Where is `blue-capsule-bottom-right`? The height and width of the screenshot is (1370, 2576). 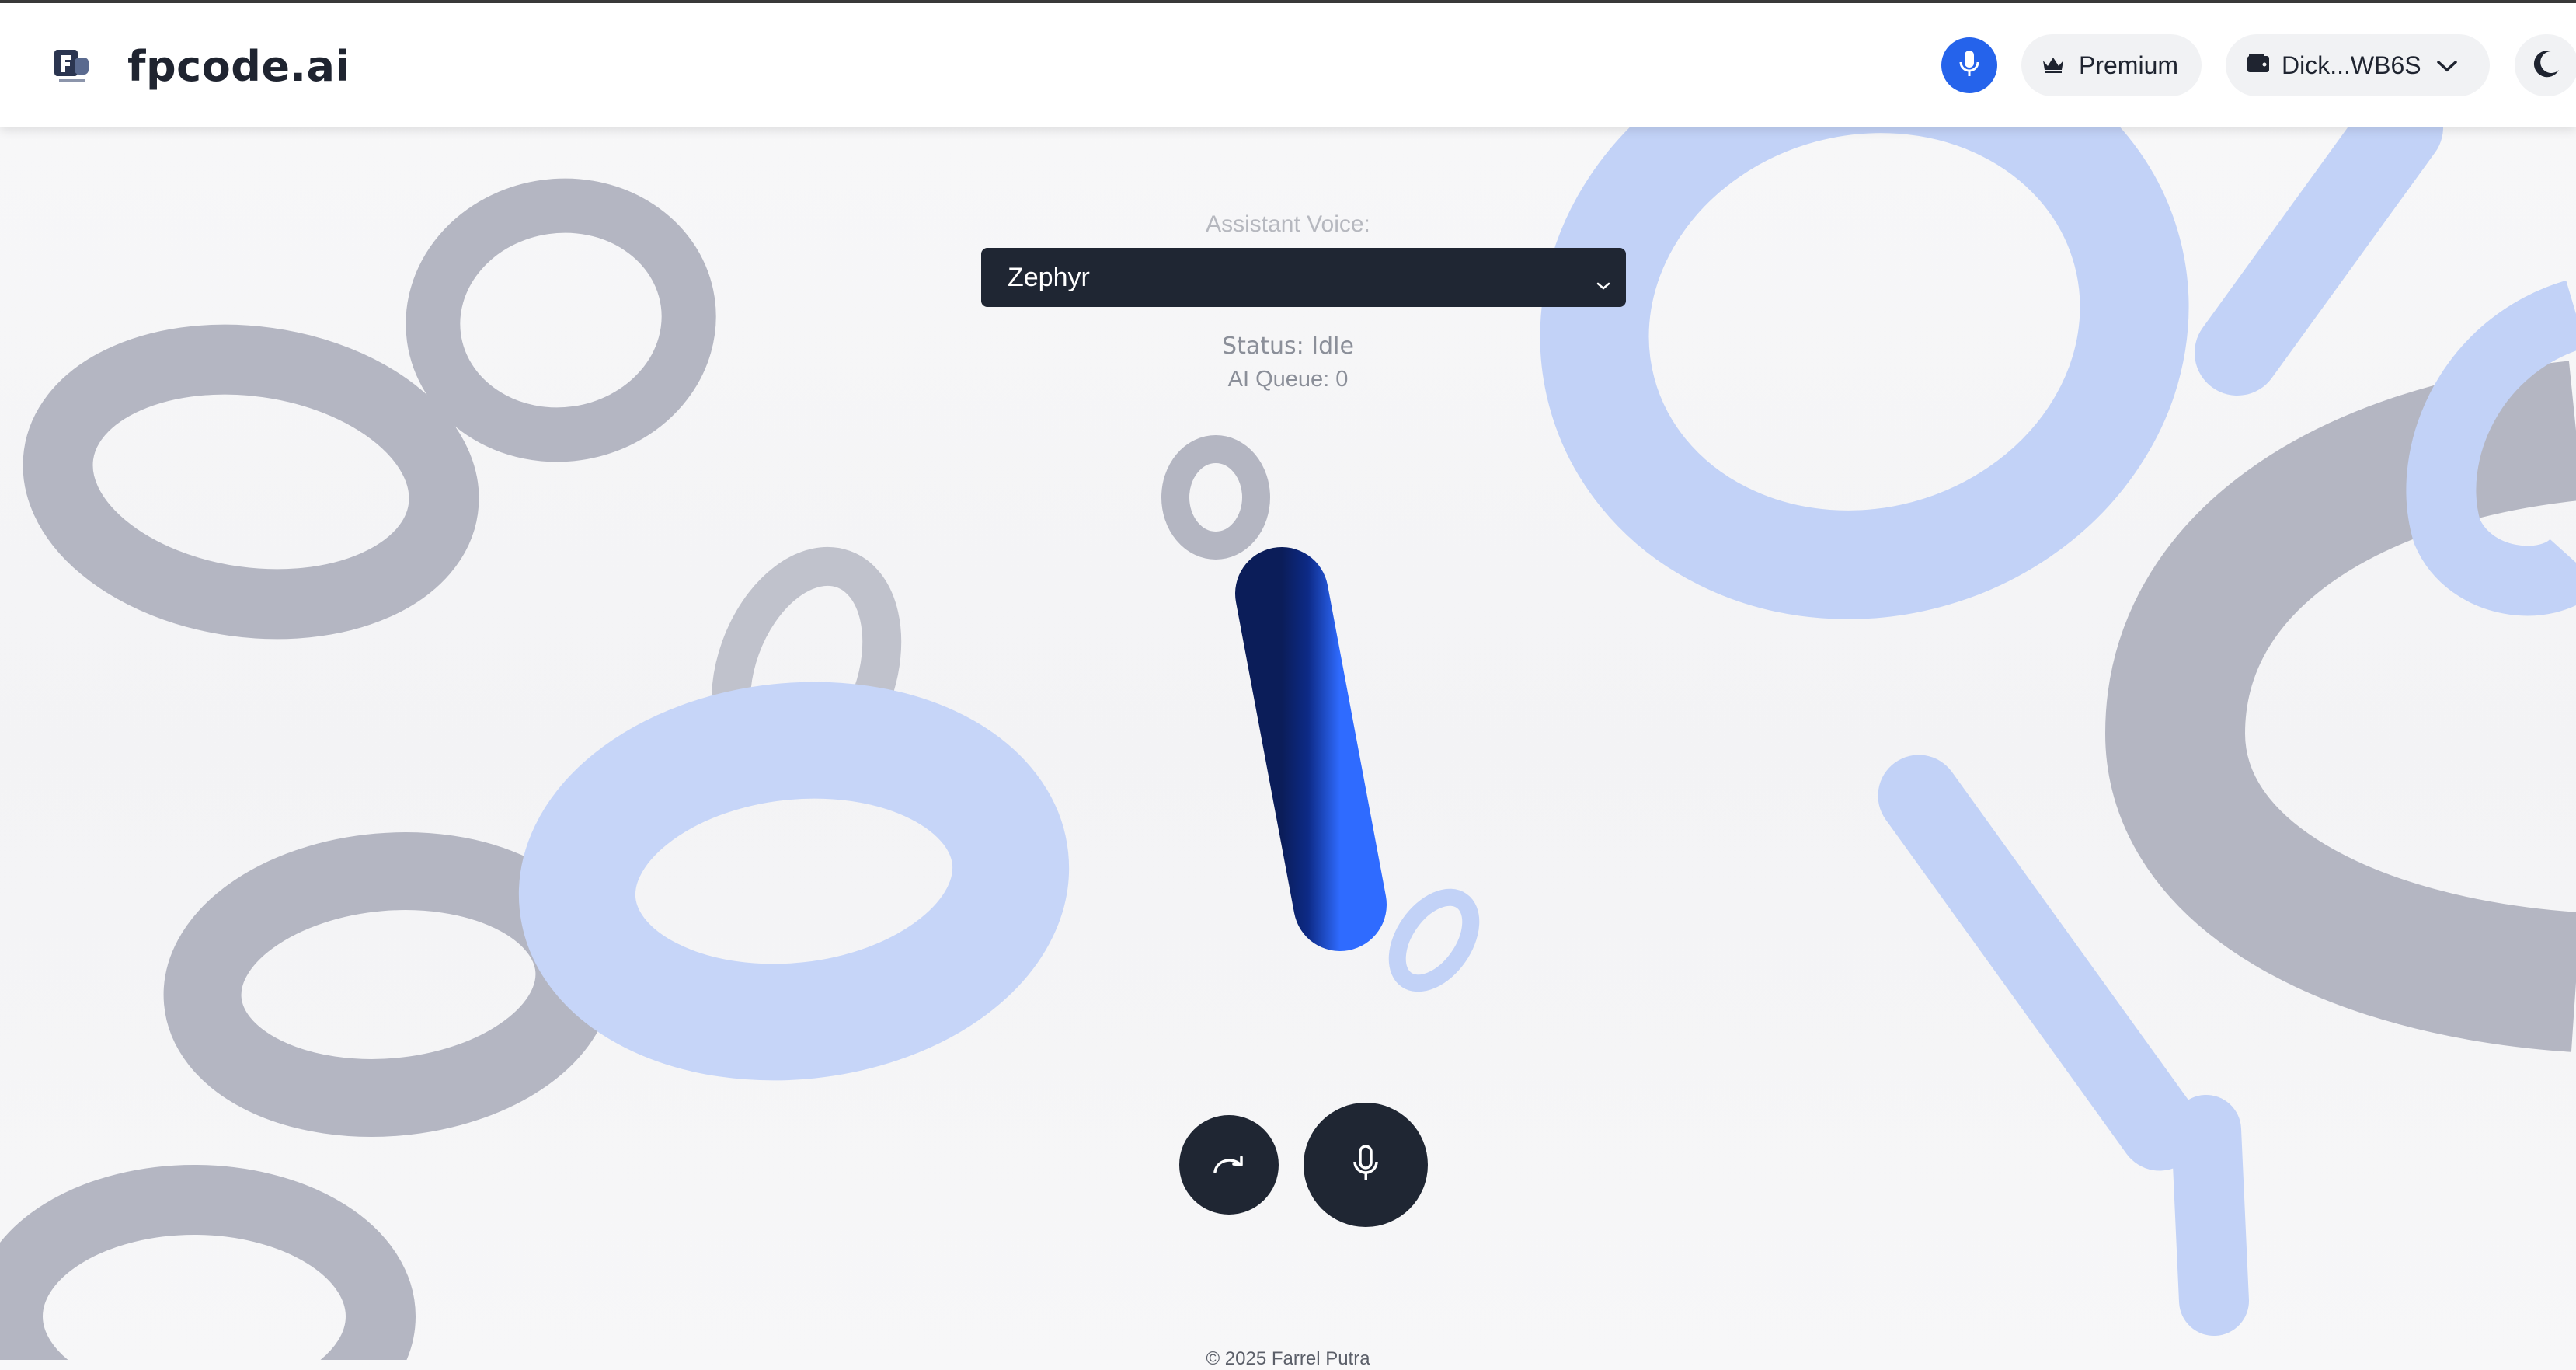
blue-capsule-bottom-right is located at coordinates (2210, 1215).